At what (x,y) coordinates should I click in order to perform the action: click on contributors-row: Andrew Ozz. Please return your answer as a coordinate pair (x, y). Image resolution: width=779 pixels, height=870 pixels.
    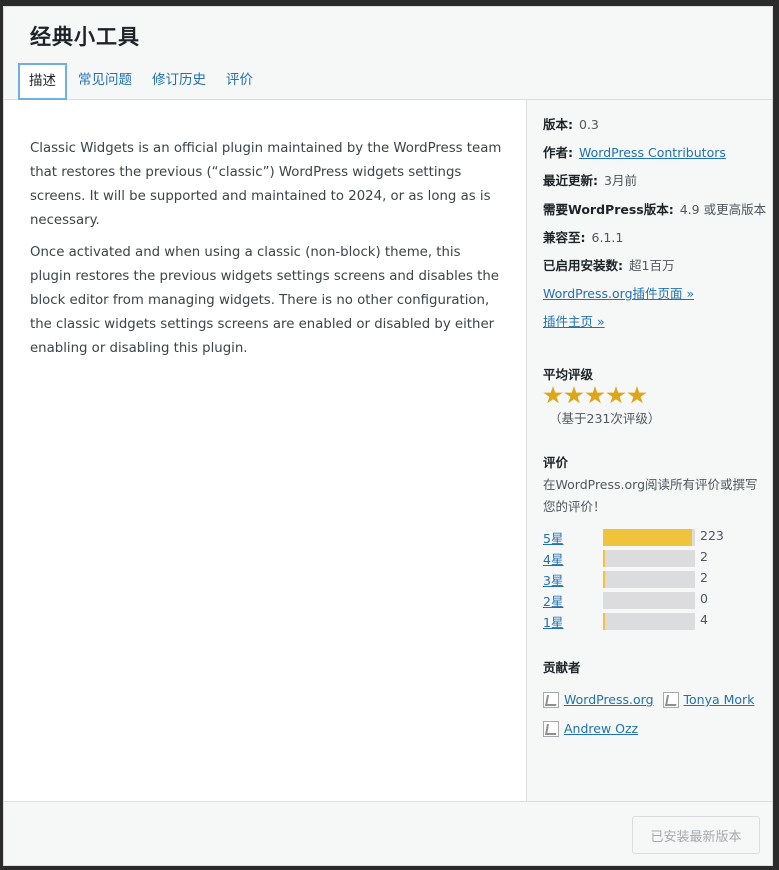
    Looking at the image, I should click on (655, 728).